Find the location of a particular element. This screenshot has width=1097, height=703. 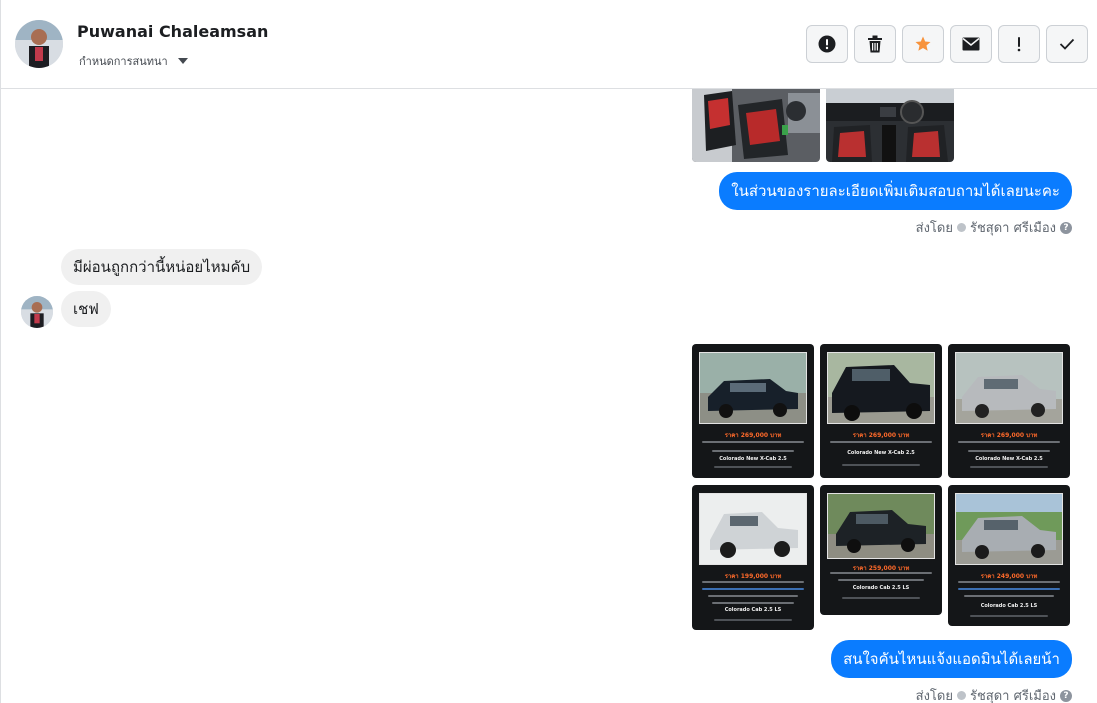

car-listing-image: ราคา 249,000 บาท Colorado Cab 2.5 LS is located at coordinates (1009, 555).